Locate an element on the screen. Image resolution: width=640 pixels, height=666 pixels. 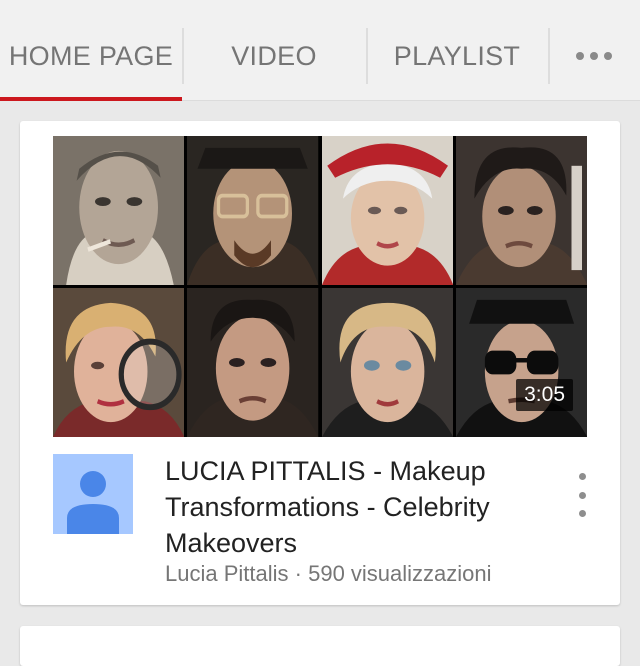
tab-video: VIDEO is located at coordinates (274, 56).